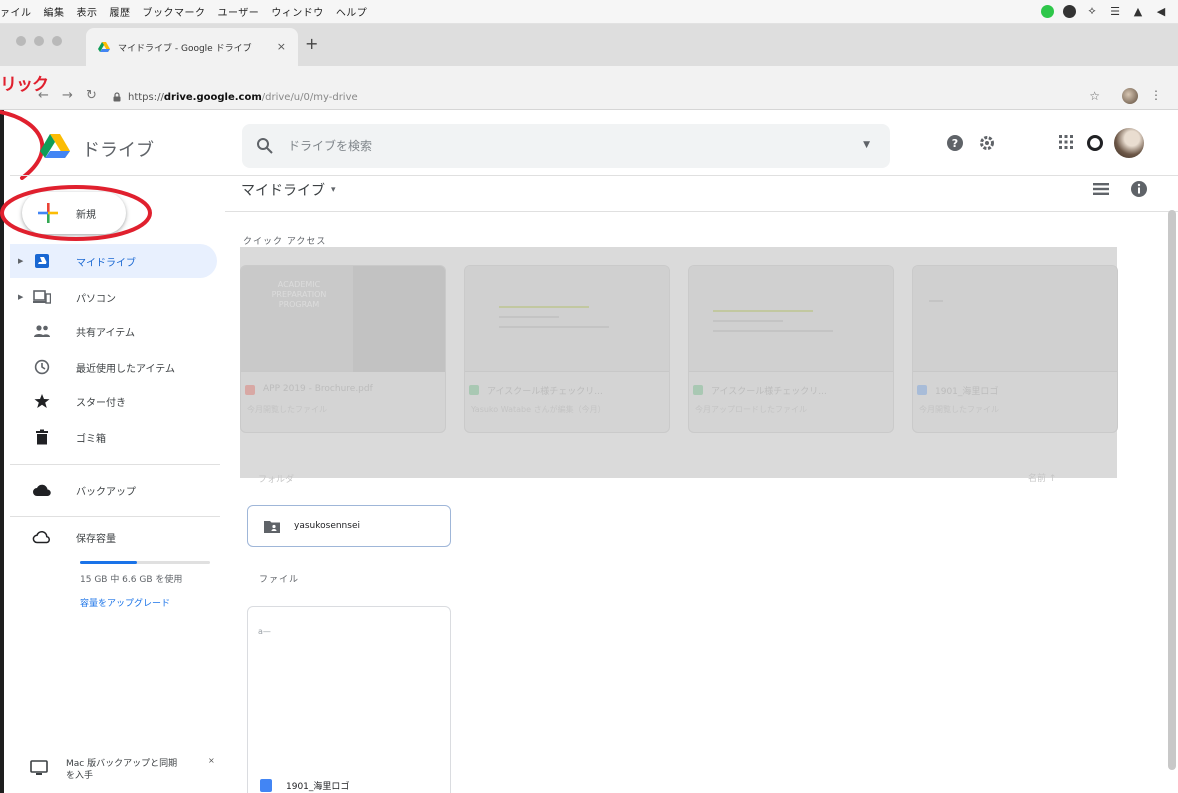  I want to click on new-button: 新規, so click(74, 213).